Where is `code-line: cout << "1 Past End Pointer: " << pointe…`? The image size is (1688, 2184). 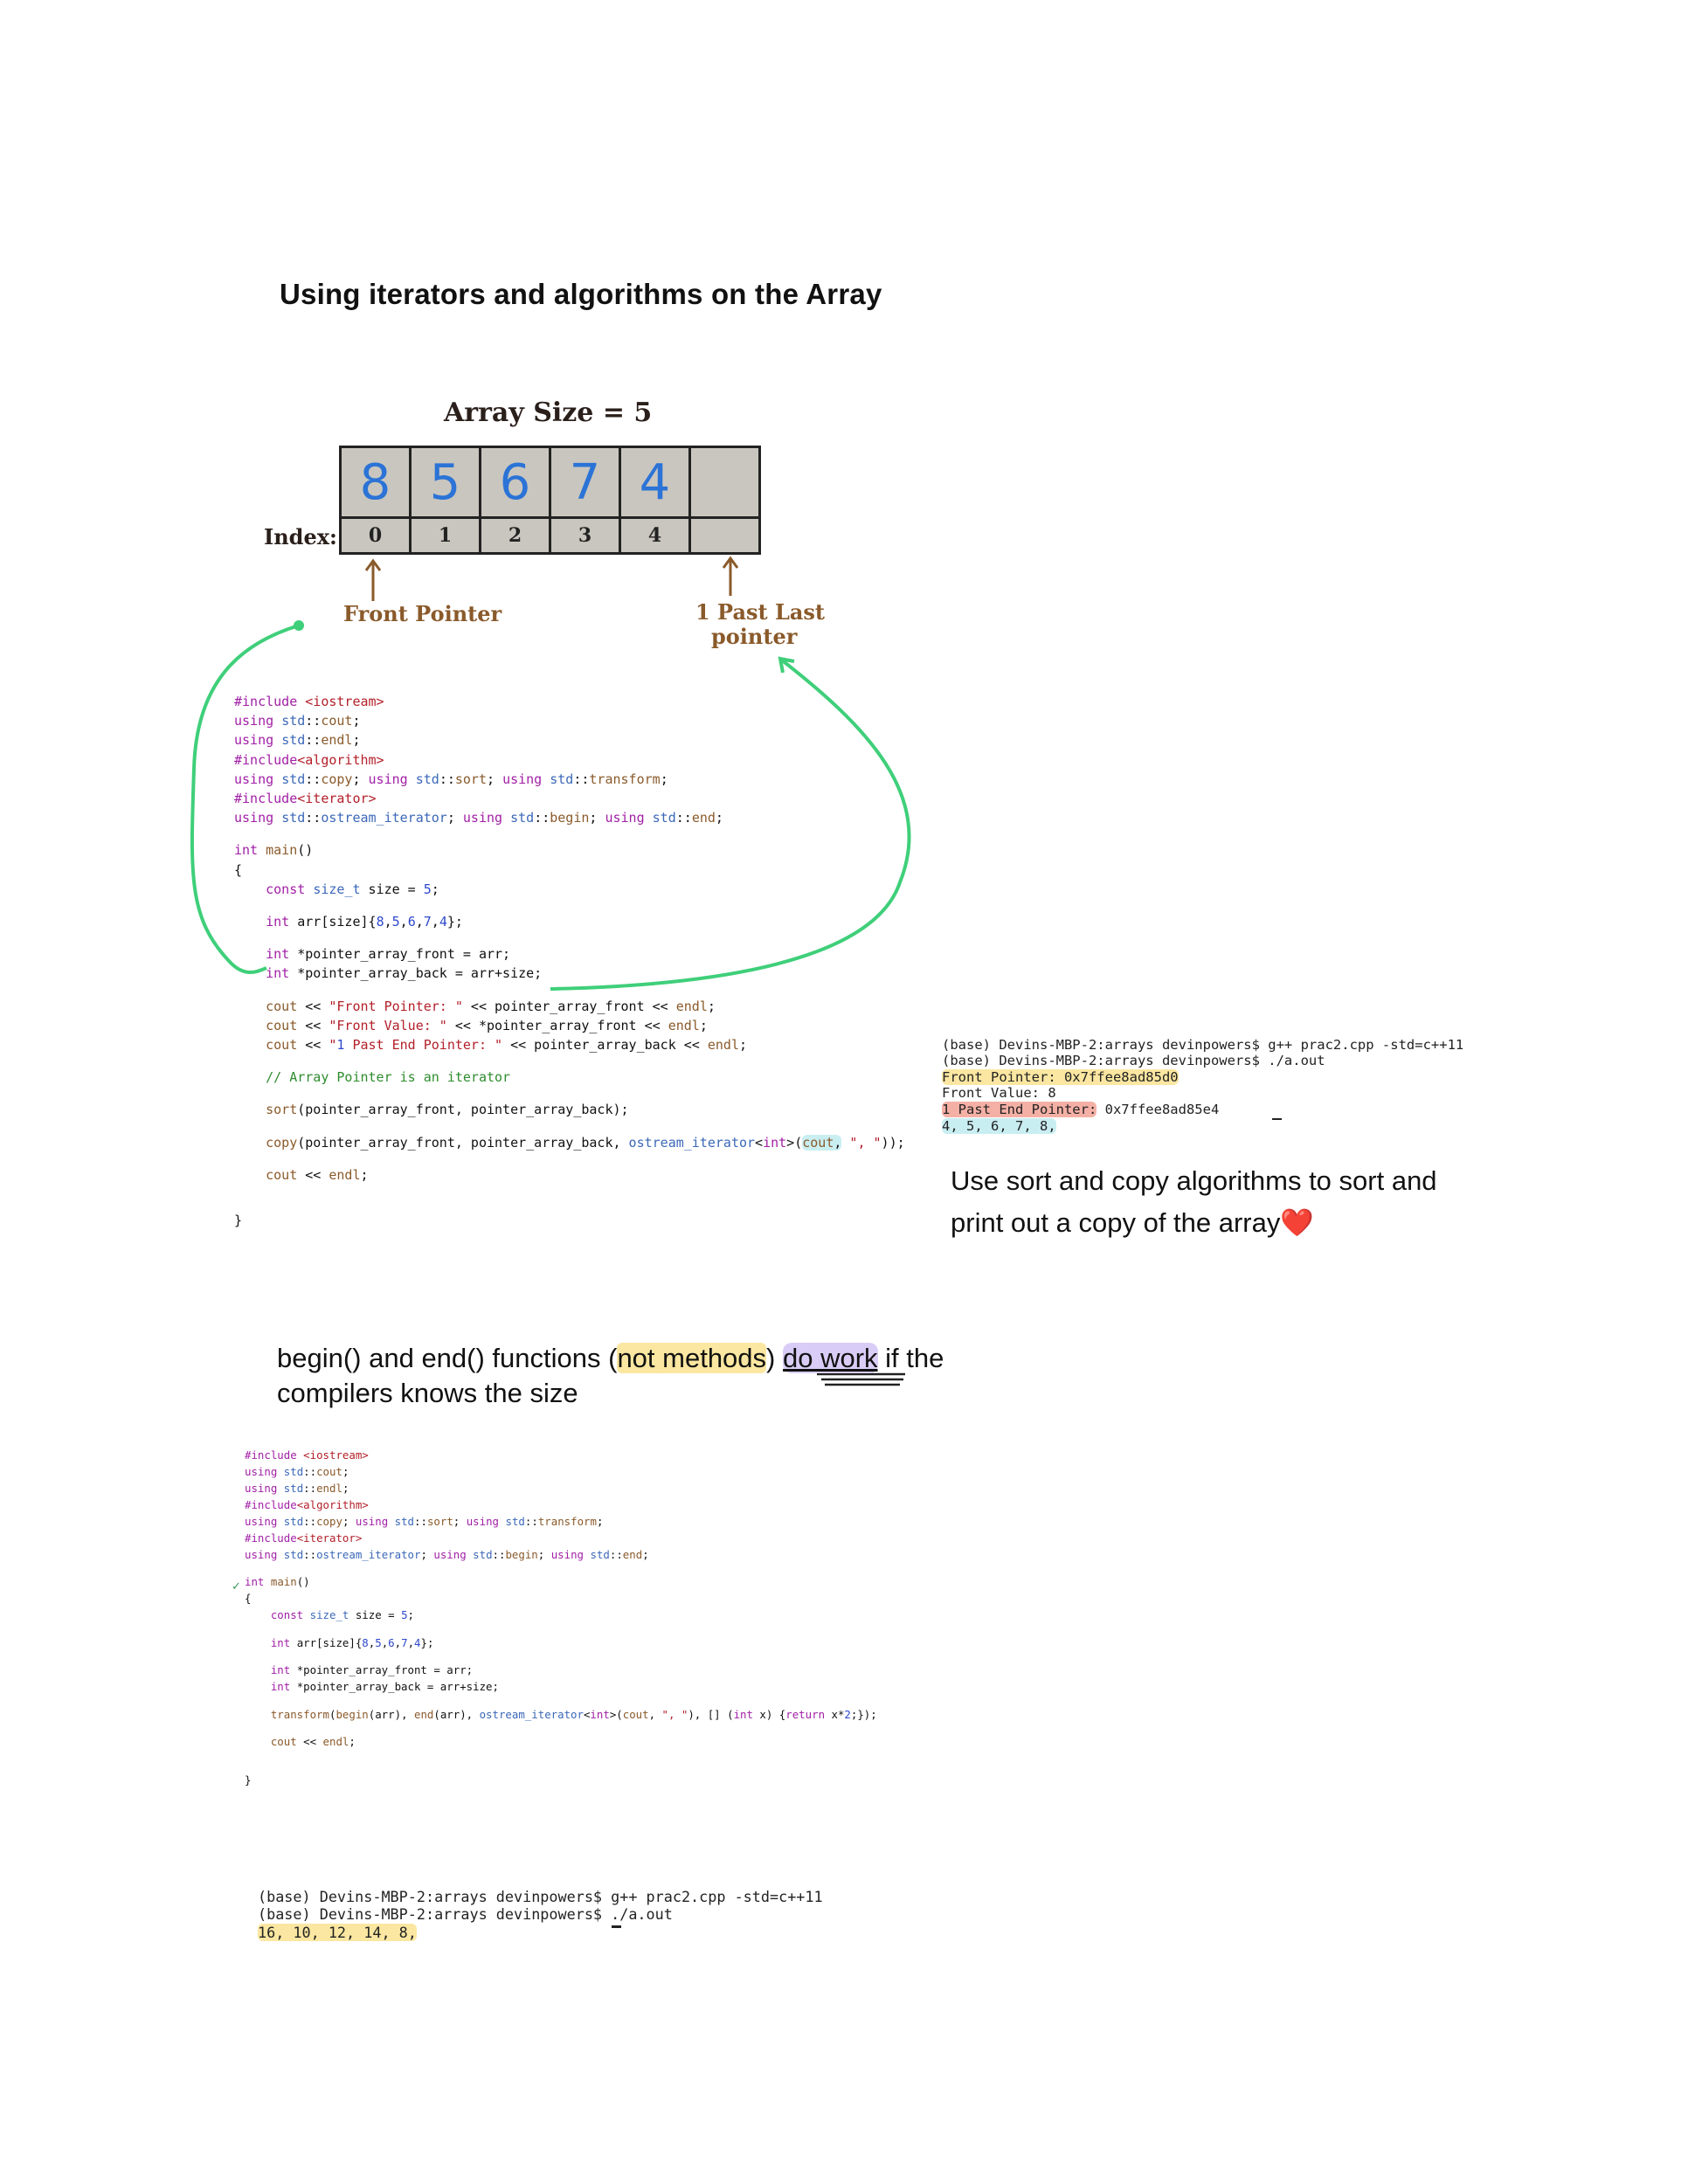 code-line: cout << "1 Past End Pointer: " << pointe… is located at coordinates (507, 1045).